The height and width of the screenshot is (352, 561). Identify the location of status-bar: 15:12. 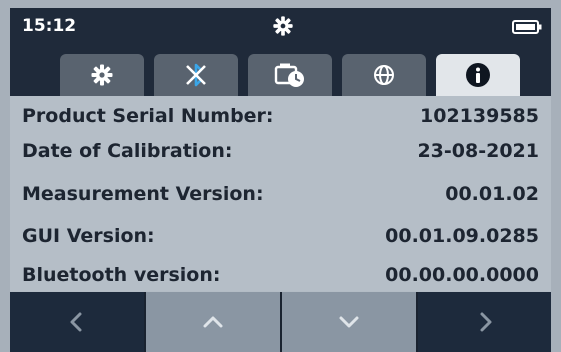
(280, 26).